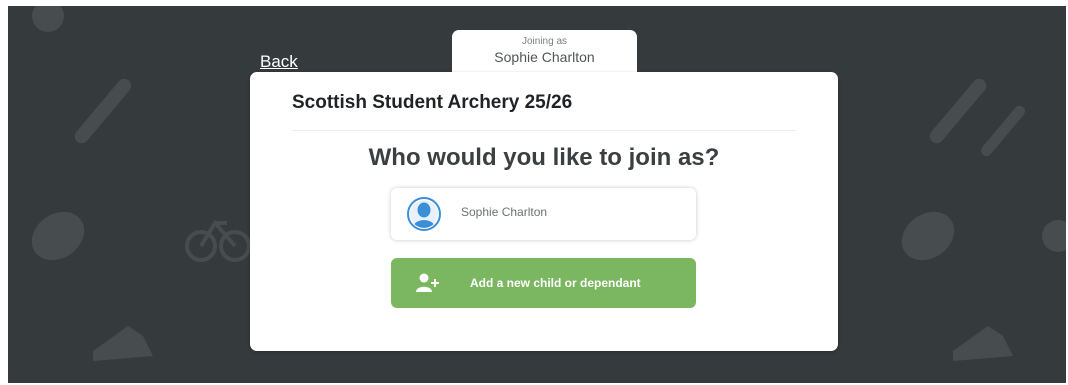 This screenshot has height=385, width=1068. What do you see at coordinates (218, 240) in the screenshot?
I see `bicycle-icon` at bounding box center [218, 240].